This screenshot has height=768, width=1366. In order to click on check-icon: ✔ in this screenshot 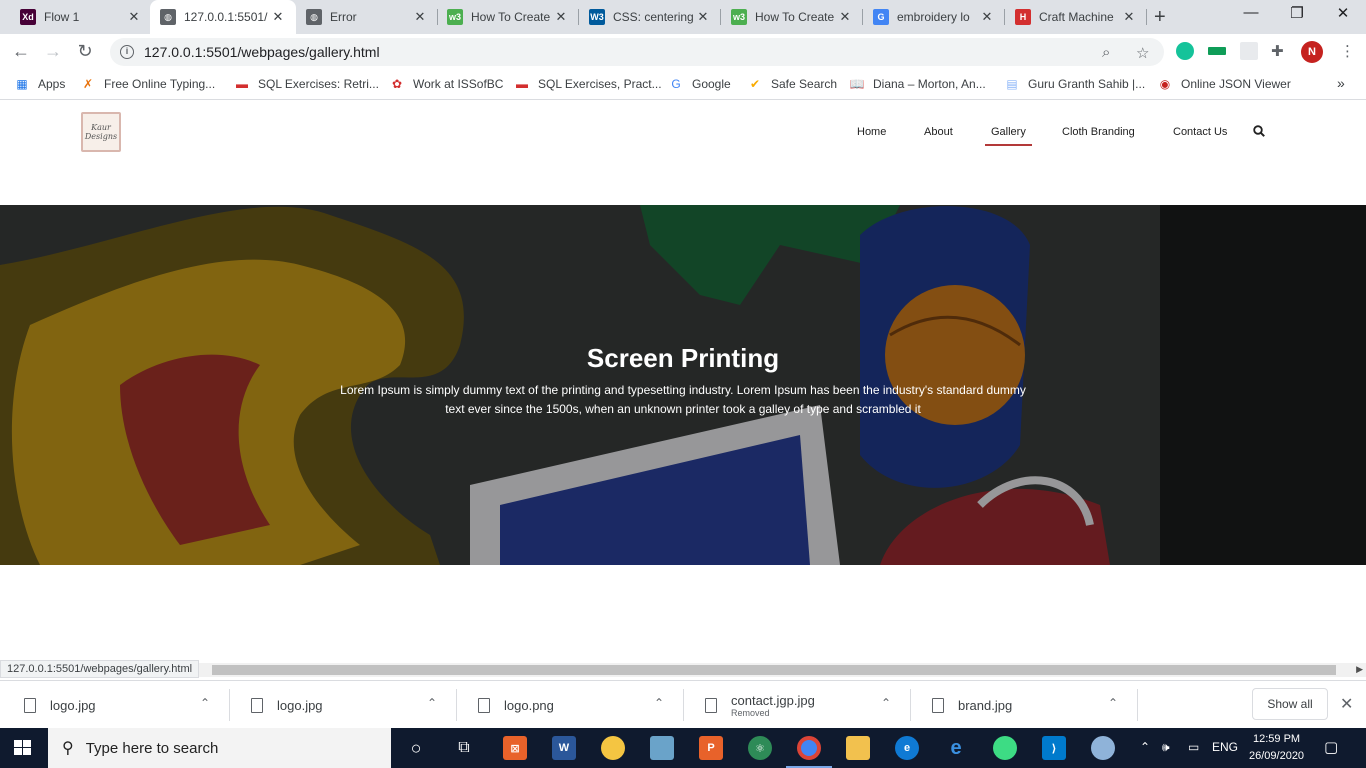, I will do `click(755, 84)`.